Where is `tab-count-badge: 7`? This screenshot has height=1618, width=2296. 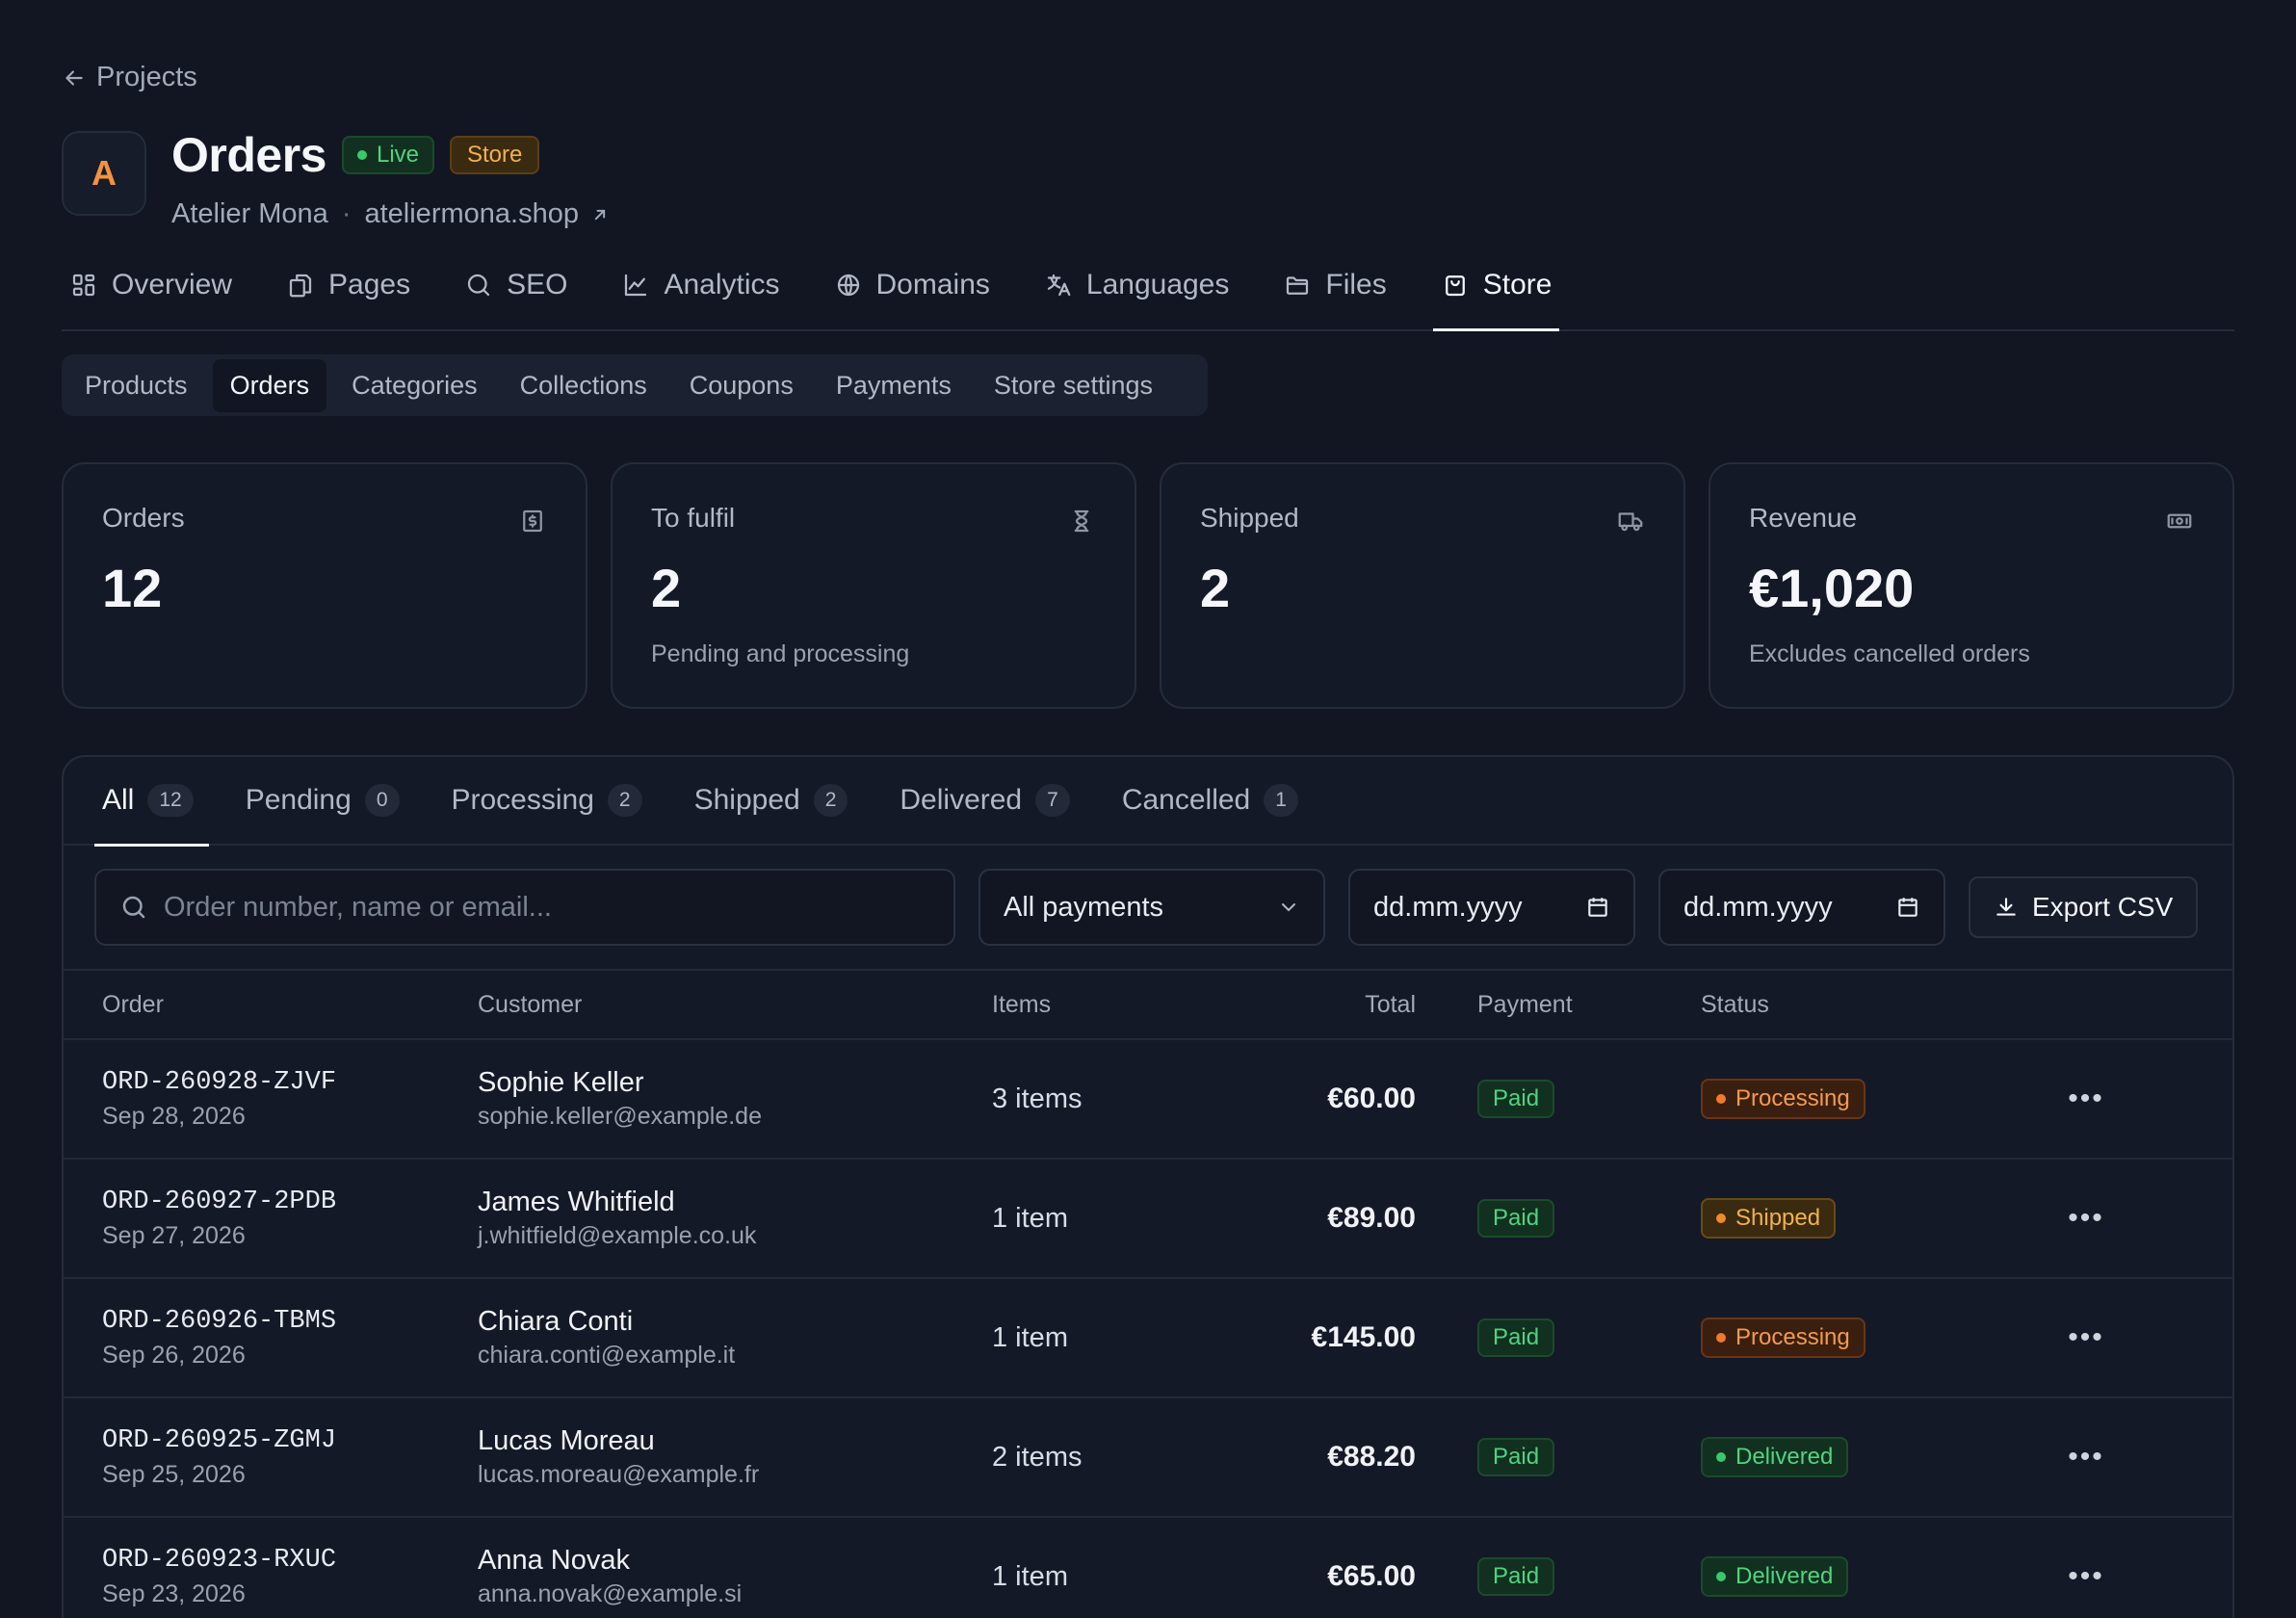
tab-count-badge: 7 is located at coordinates (1052, 800).